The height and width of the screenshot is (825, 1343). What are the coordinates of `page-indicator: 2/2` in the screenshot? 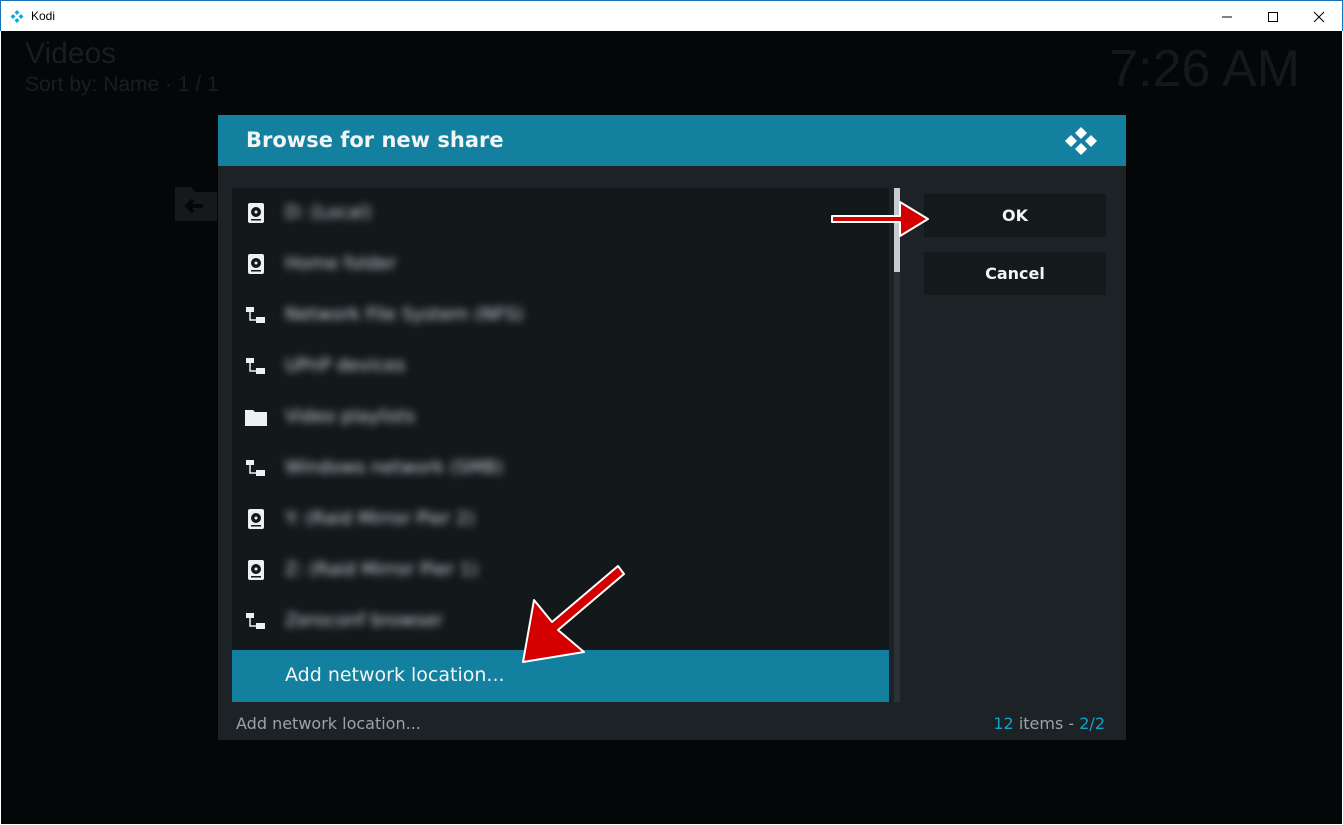 It's located at (1092, 723).